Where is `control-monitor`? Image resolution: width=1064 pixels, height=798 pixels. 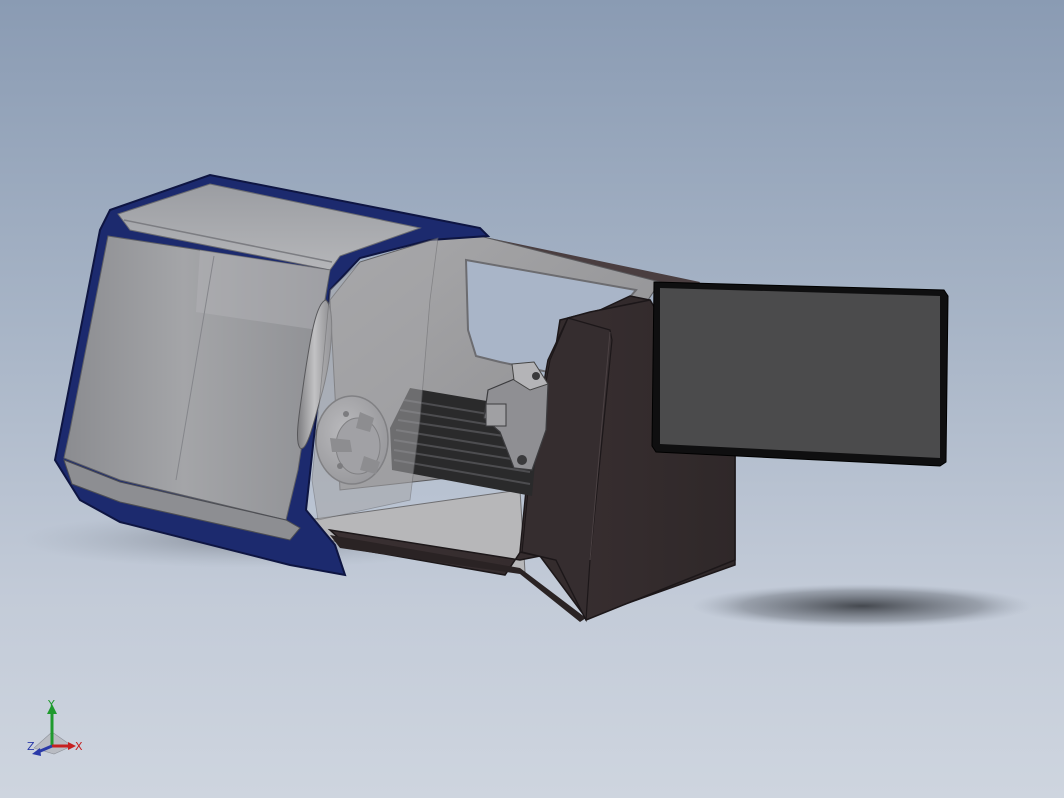 control-monitor is located at coordinates (800, 374).